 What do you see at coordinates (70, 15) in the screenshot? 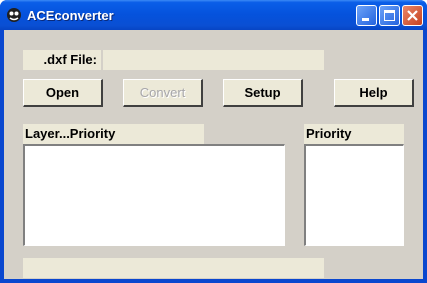
I see `window-title: ACEconverter` at bounding box center [70, 15].